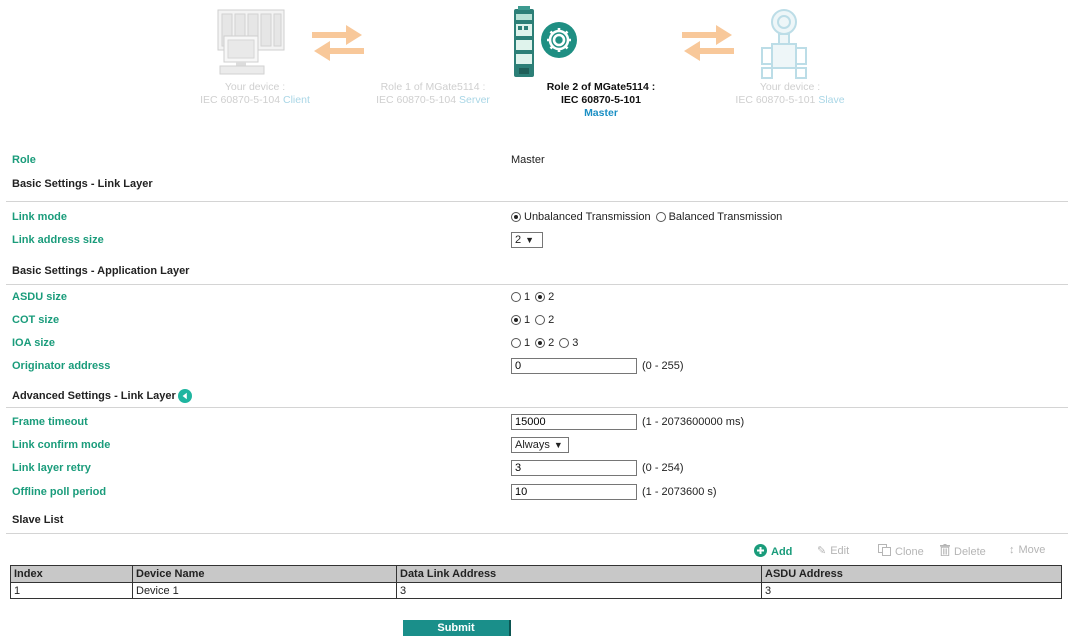 The image size is (1070, 636). Describe the element at coordinates (663, 468) in the screenshot. I see `link-layer-retry-range: (0 - 254)` at that location.